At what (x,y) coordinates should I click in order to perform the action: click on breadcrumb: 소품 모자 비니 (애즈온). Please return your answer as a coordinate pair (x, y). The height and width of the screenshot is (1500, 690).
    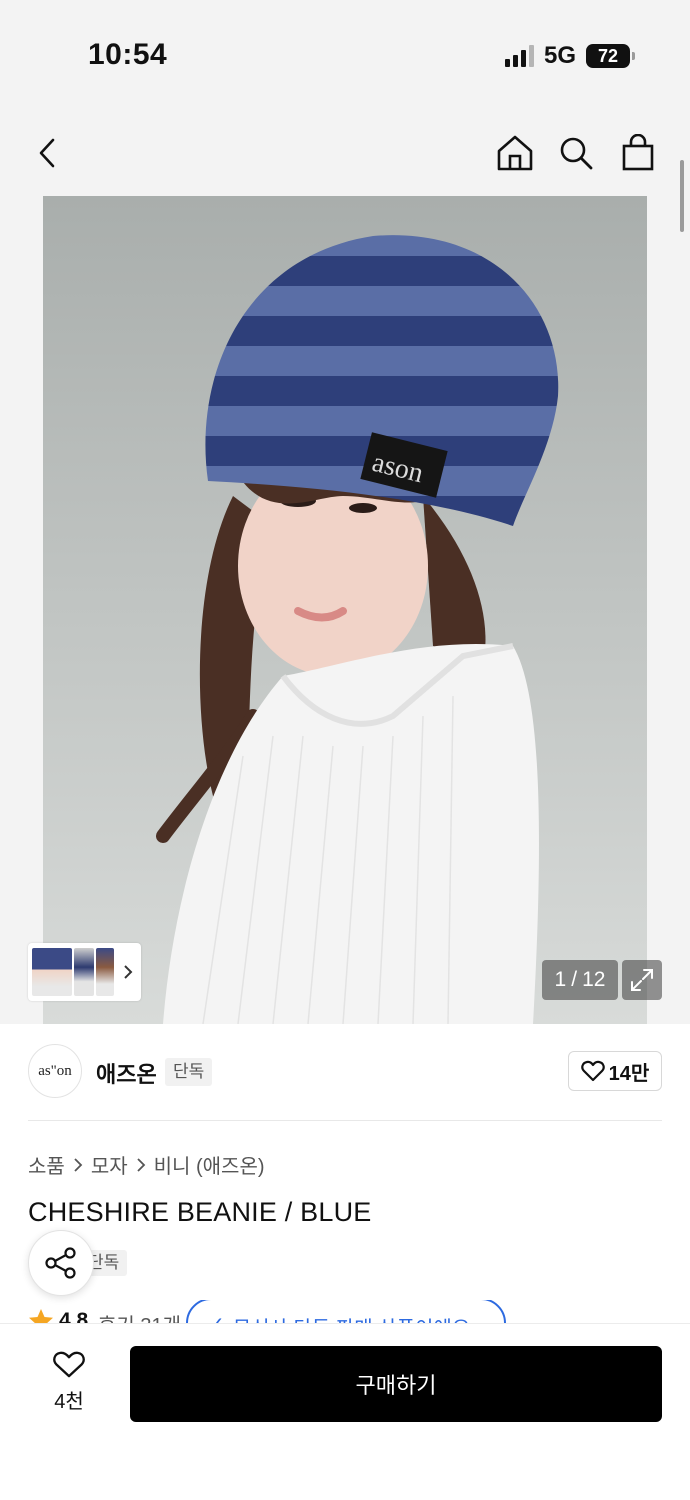
    Looking at the image, I should click on (146, 1164).